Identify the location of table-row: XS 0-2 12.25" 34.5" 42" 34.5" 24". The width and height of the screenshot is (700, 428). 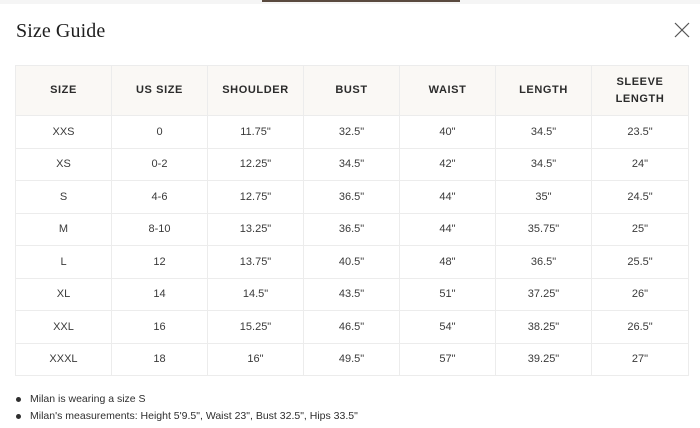
(352, 164).